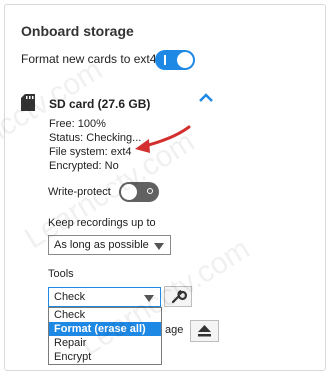 This screenshot has height=375, width=330. I want to click on wrench-icon, so click(179, 296).